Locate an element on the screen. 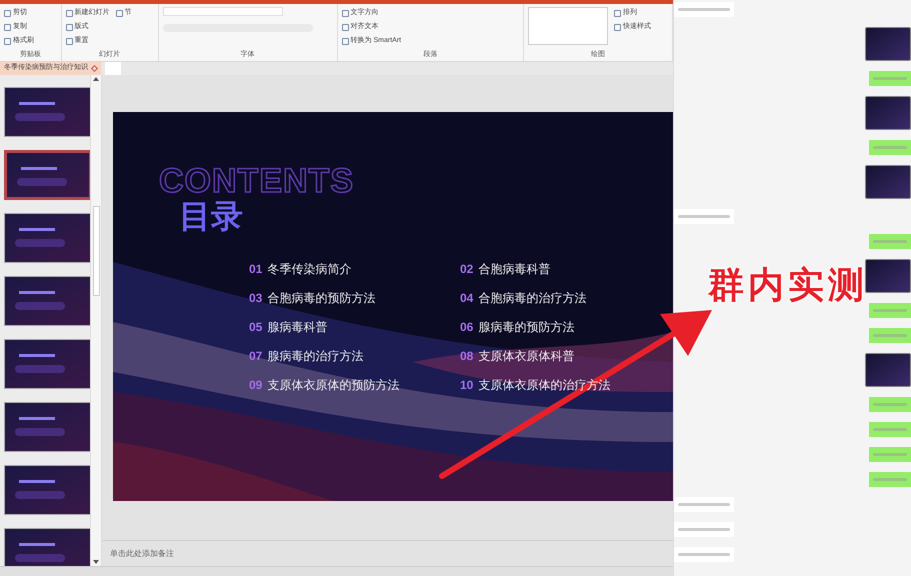  scroll-down-icon is located at coordinates (96, 562).